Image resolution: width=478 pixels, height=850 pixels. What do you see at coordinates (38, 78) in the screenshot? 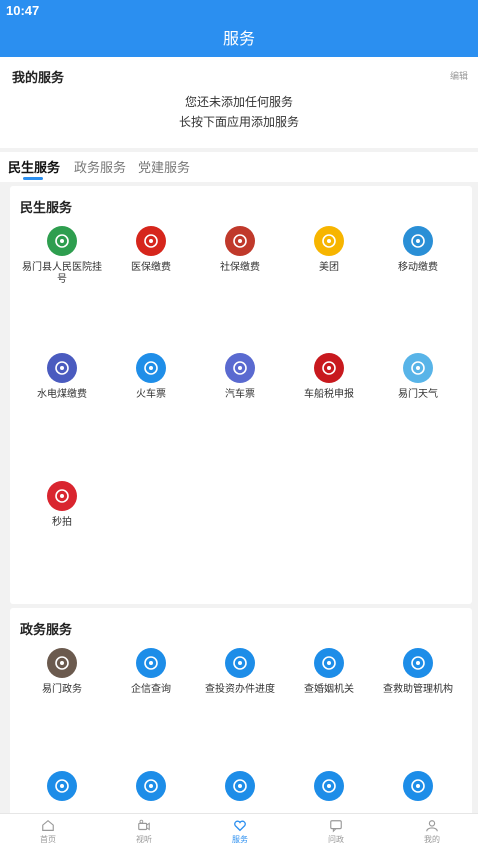
I see `my-service-title: 我的服务` at bounding box center [38, 78].